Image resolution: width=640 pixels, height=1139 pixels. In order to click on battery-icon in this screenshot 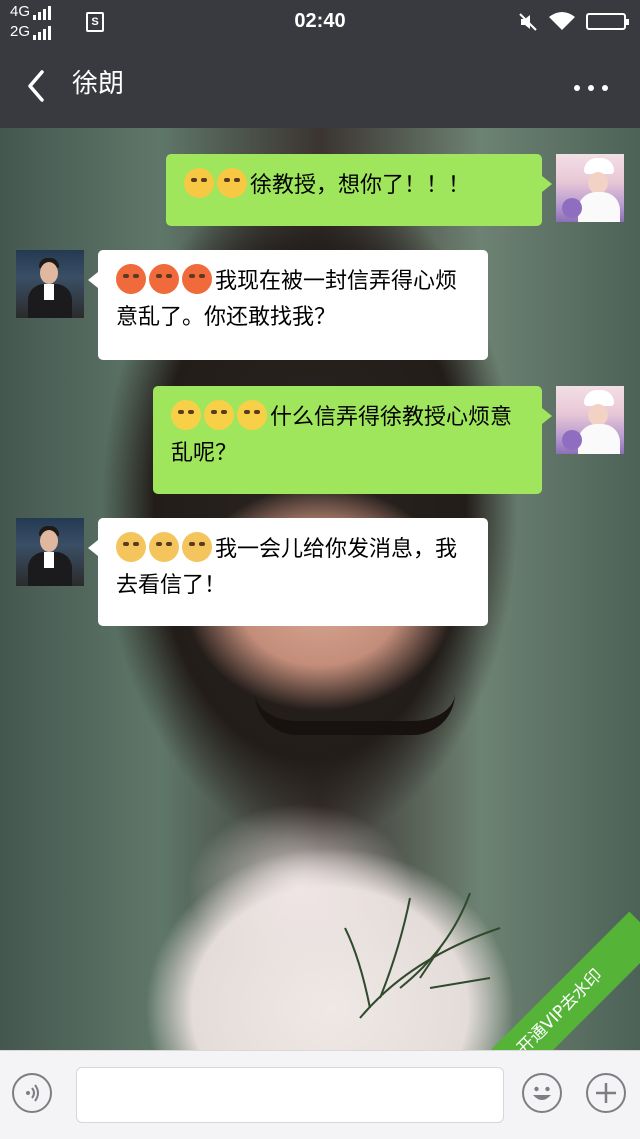, I will do `click(607, 21)`.